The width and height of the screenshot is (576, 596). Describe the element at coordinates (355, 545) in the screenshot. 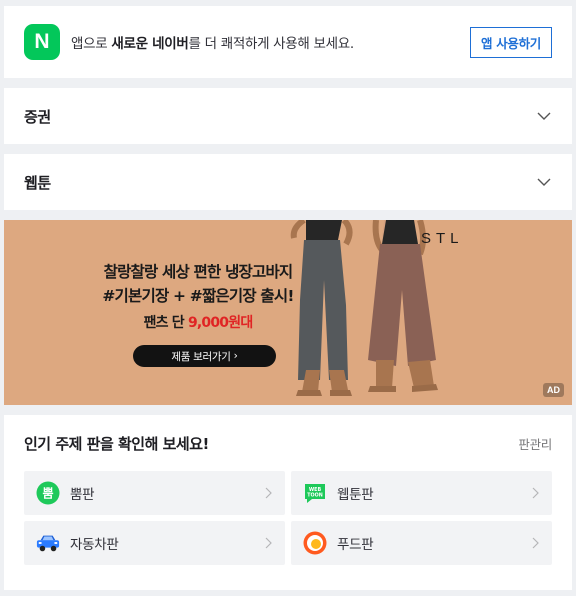

I see `tile-label: 푸드판` at that location.